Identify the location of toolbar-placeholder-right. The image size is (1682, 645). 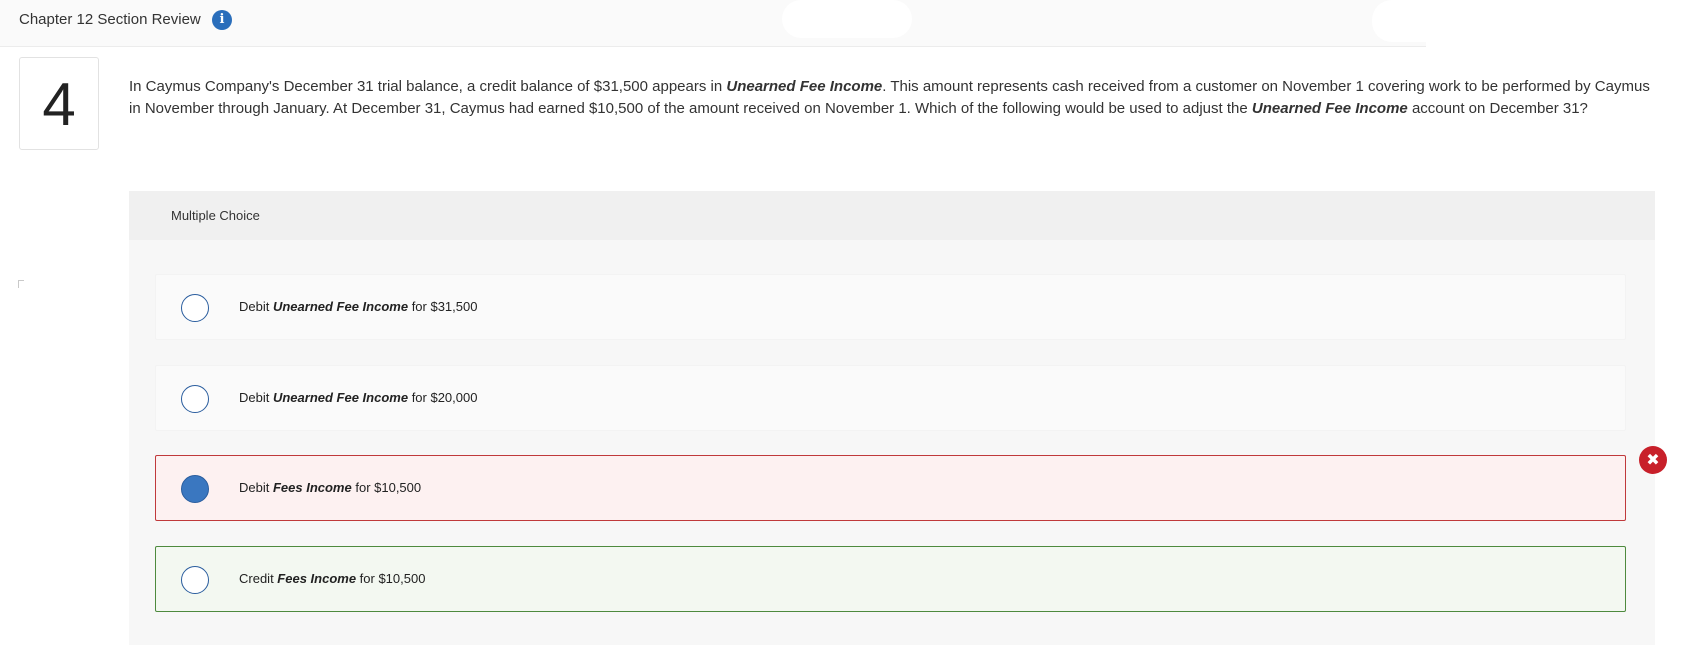
(1527, 21).